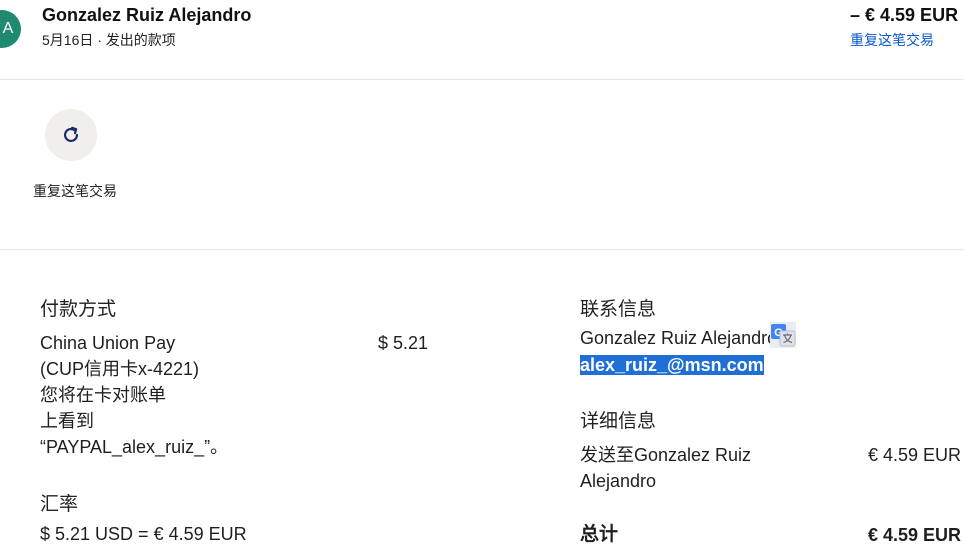  I want to click on payment-method-line: 您将在卡对账单, so click(103, 395).